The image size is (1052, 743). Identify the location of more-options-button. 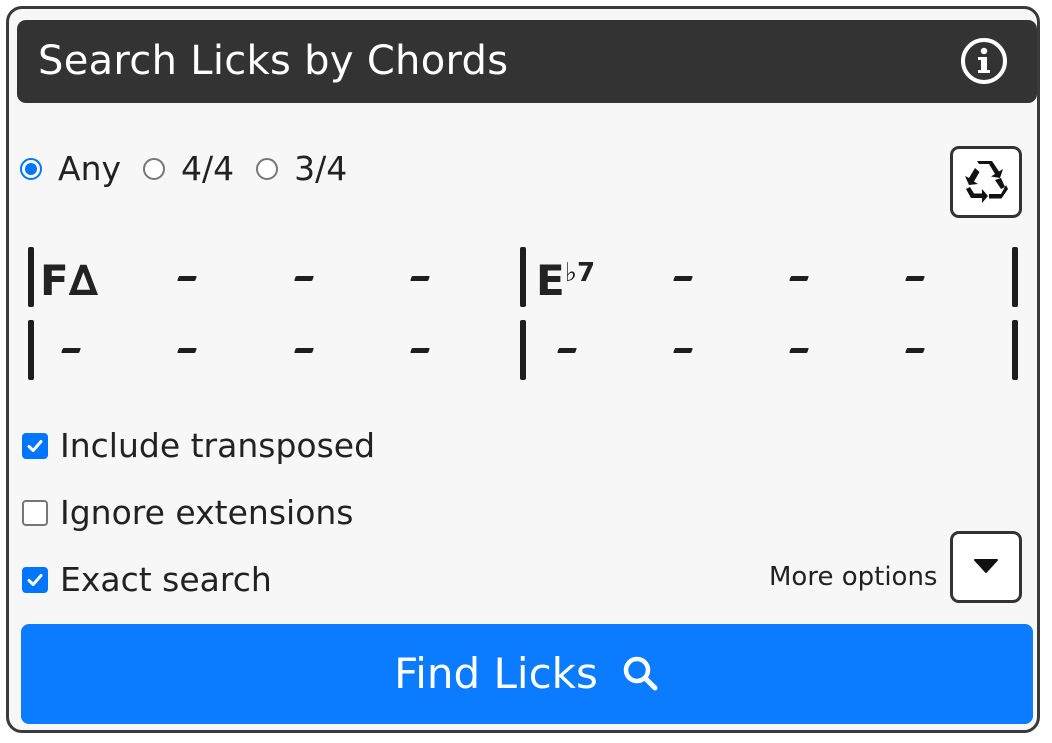
(986, 567).